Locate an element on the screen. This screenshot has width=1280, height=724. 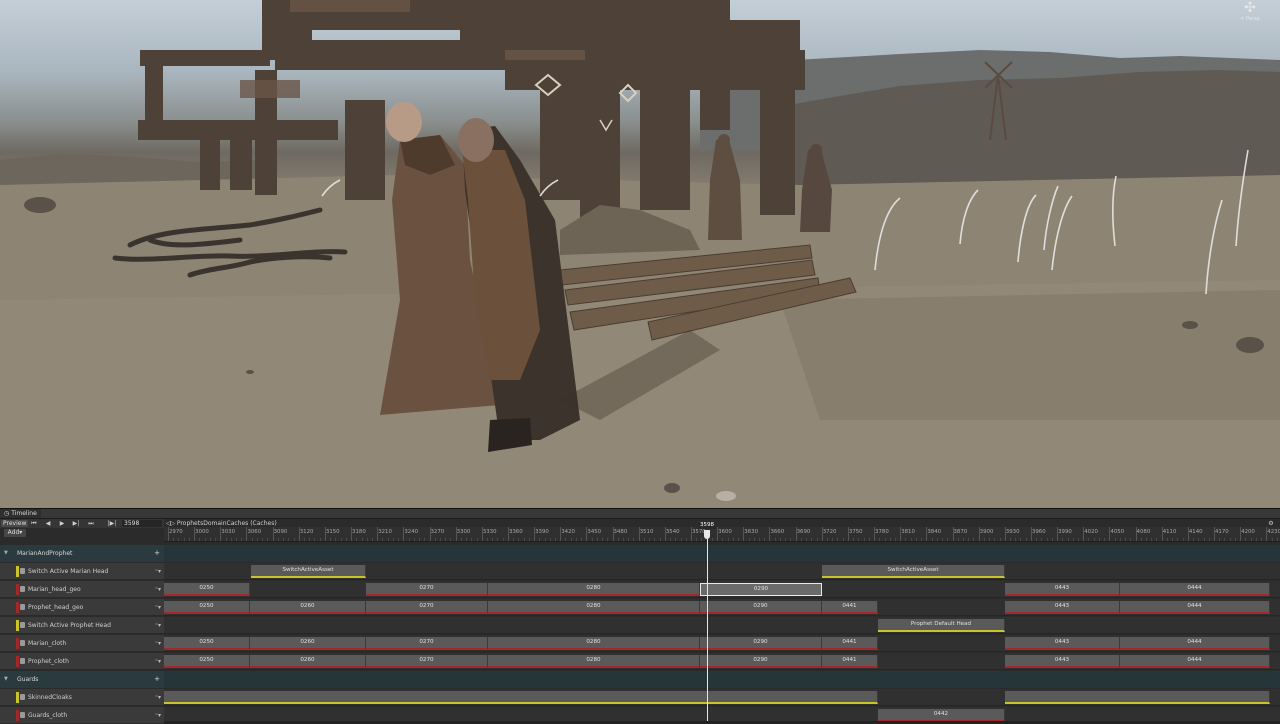
tab-timeline: ◷ Timeline is located at coordinates (20, 513).